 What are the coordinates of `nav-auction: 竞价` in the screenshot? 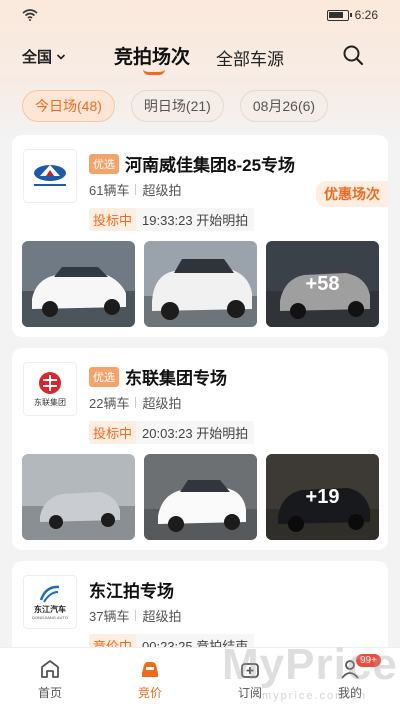 It's located at (150, 679).